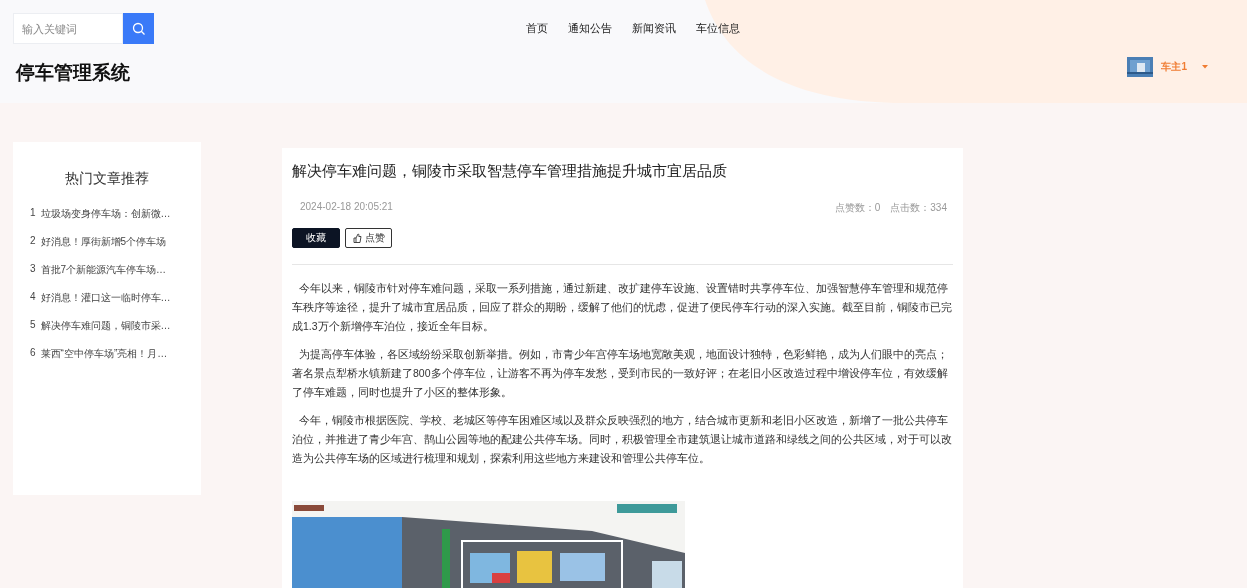 Image resolution: width=1247 pixels, height=588 pixels. Describe the element at coordinates (316, 238) in the screenshot. I see `favorite-button: 收藏` at that location.